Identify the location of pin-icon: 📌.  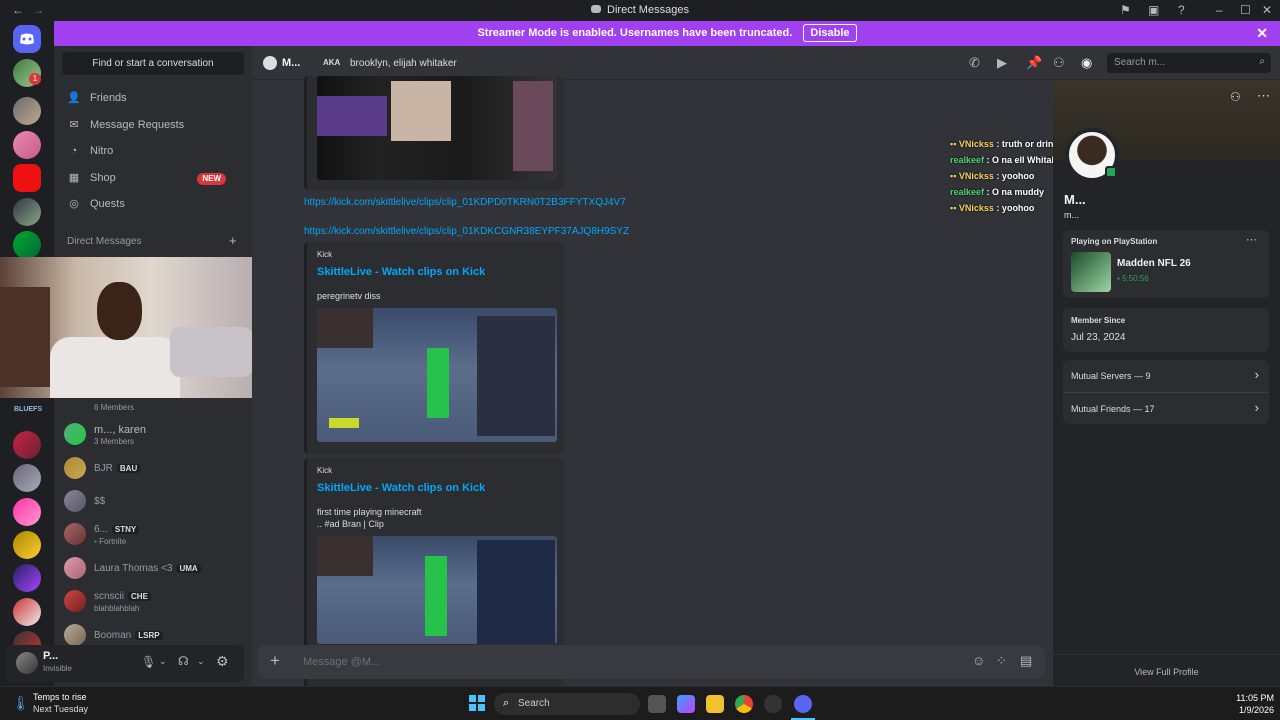
(1034, 63).